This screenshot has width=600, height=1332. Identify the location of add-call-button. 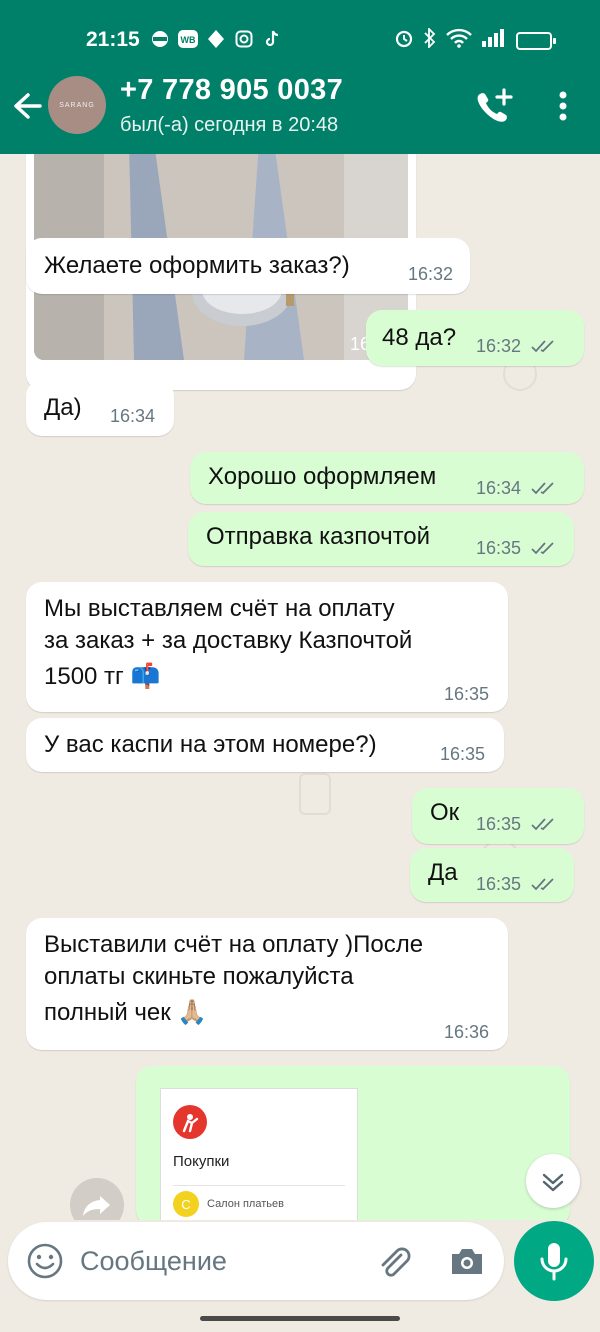
(494, 106).